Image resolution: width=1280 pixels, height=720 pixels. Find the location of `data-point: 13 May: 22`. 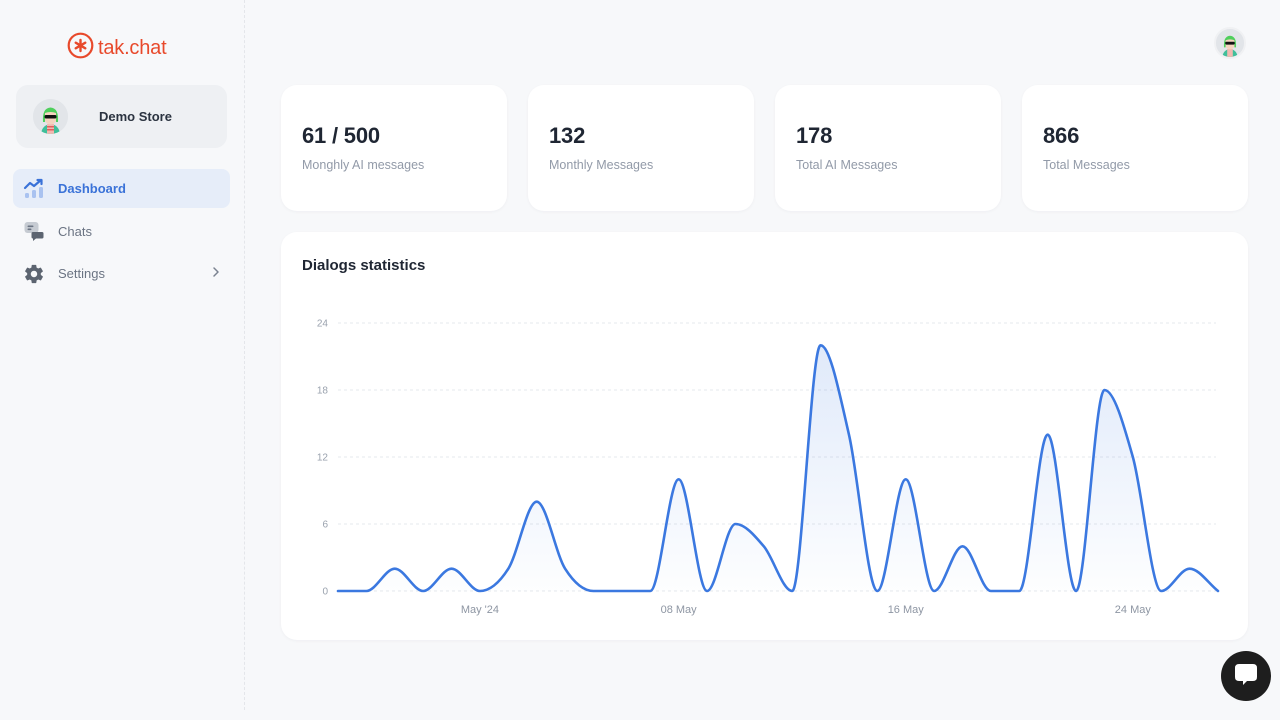

data-point: 13 May: 22 is located at coordinates (821, 345).